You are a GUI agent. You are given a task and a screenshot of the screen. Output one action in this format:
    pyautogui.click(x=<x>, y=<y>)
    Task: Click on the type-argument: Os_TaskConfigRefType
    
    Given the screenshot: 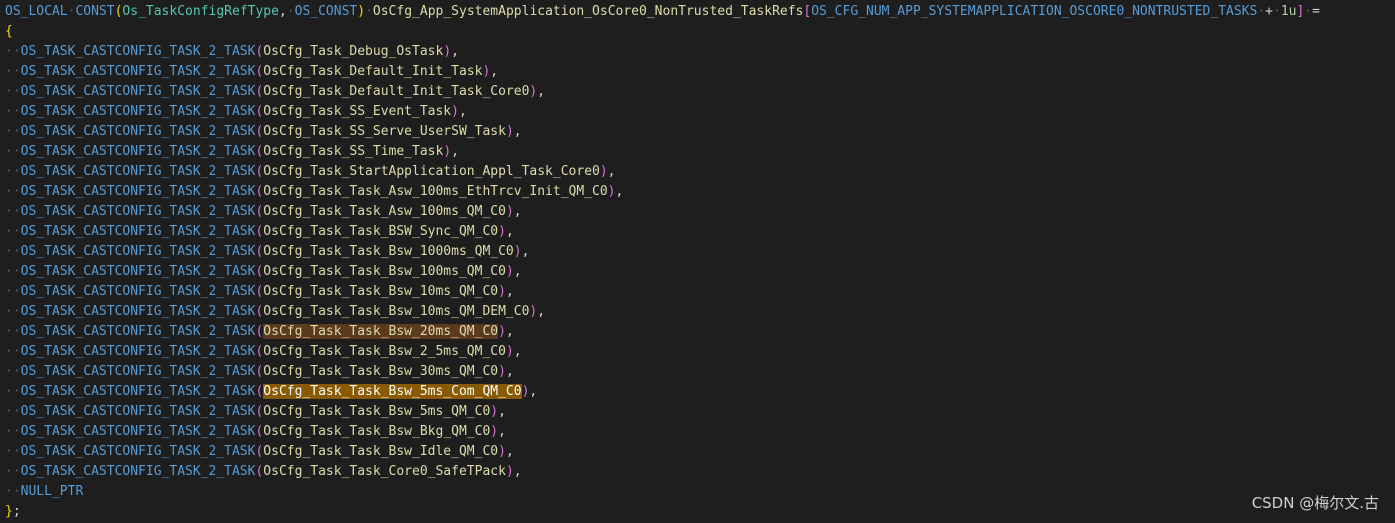 What is the action you would take?
    pyautogui.click(x=200, y=11)
    